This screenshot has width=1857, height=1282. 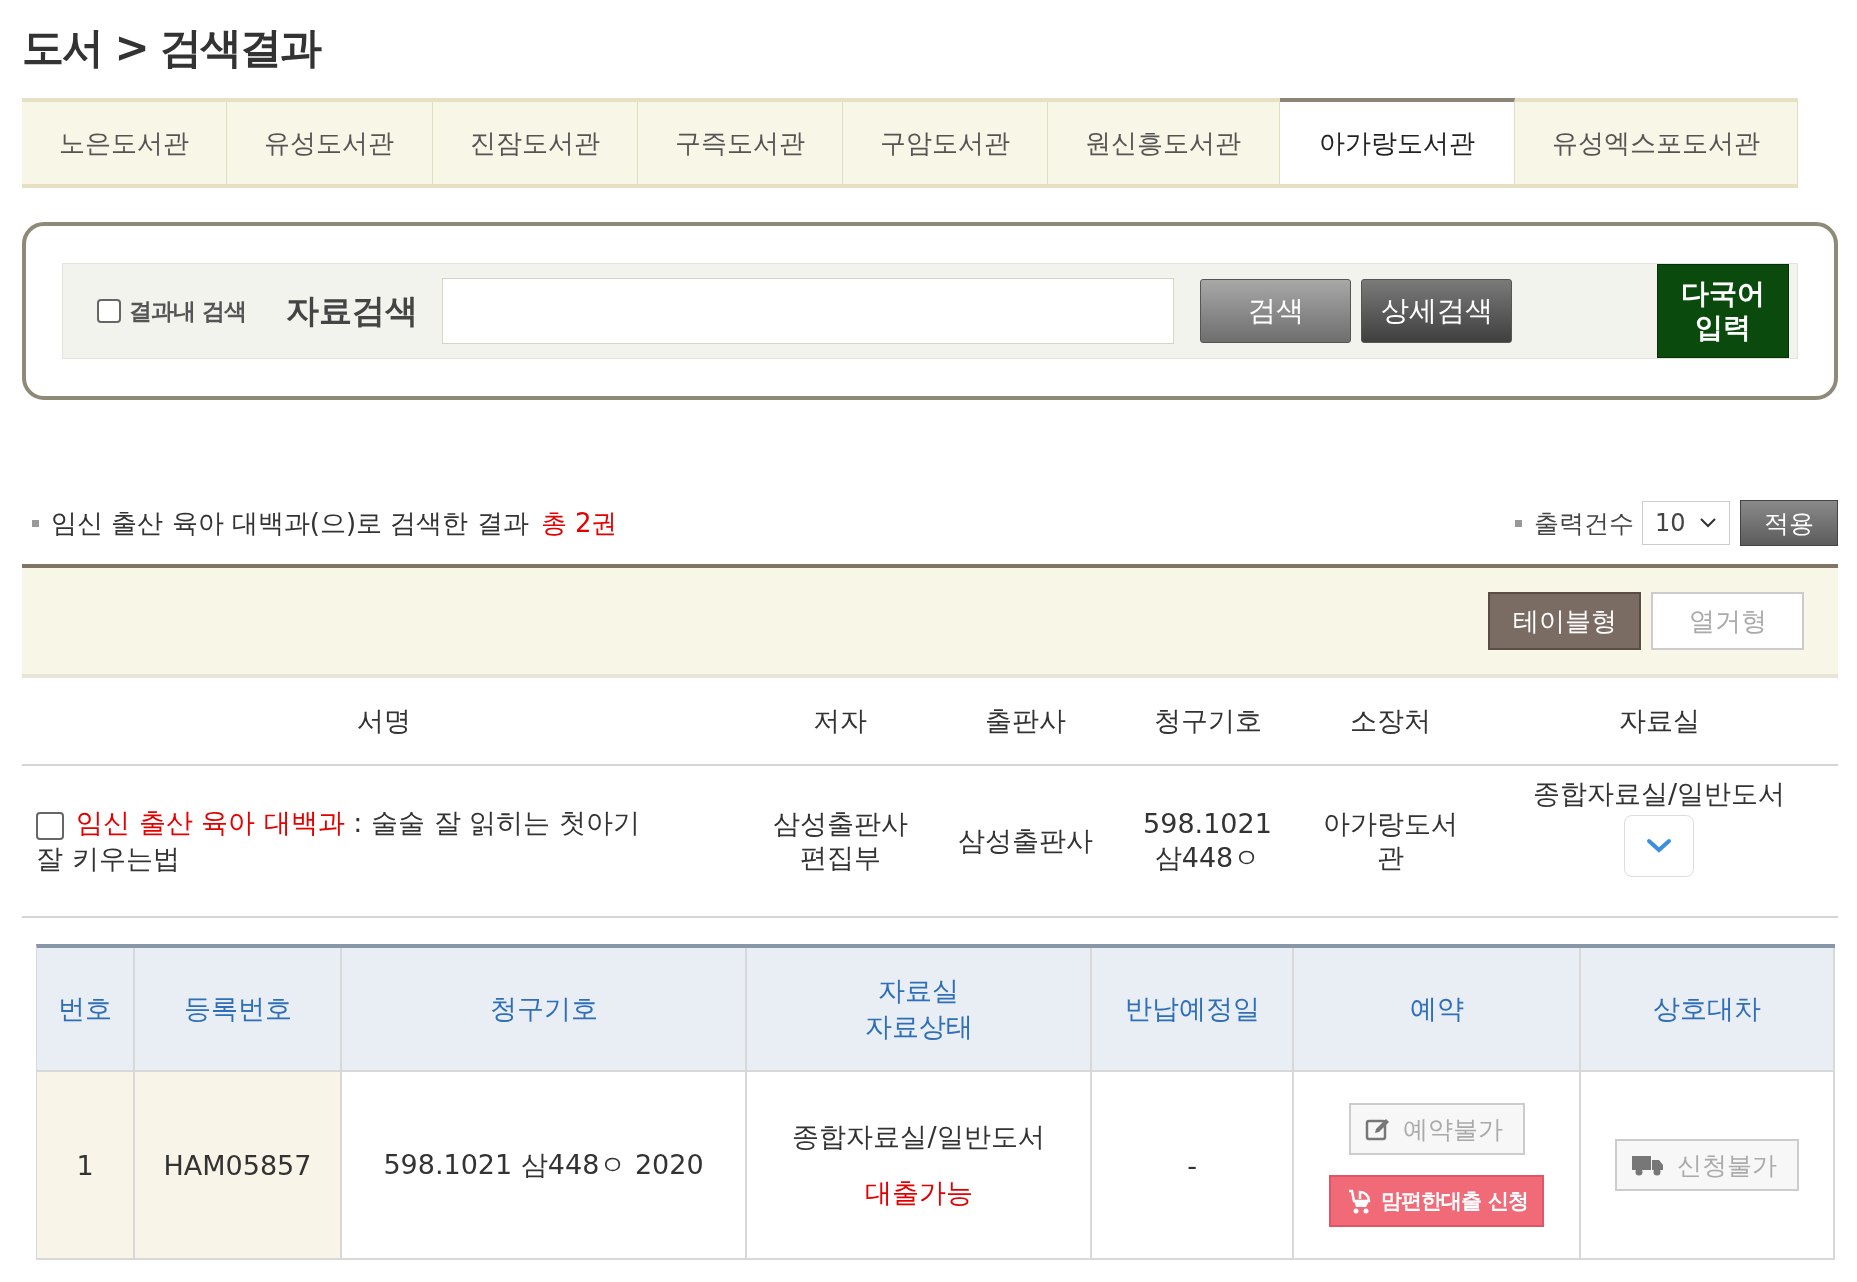 What do you see at coordinates (383, 721) in the screenshot?
I see `column-header: 서명` at bounding box center [383, 721].